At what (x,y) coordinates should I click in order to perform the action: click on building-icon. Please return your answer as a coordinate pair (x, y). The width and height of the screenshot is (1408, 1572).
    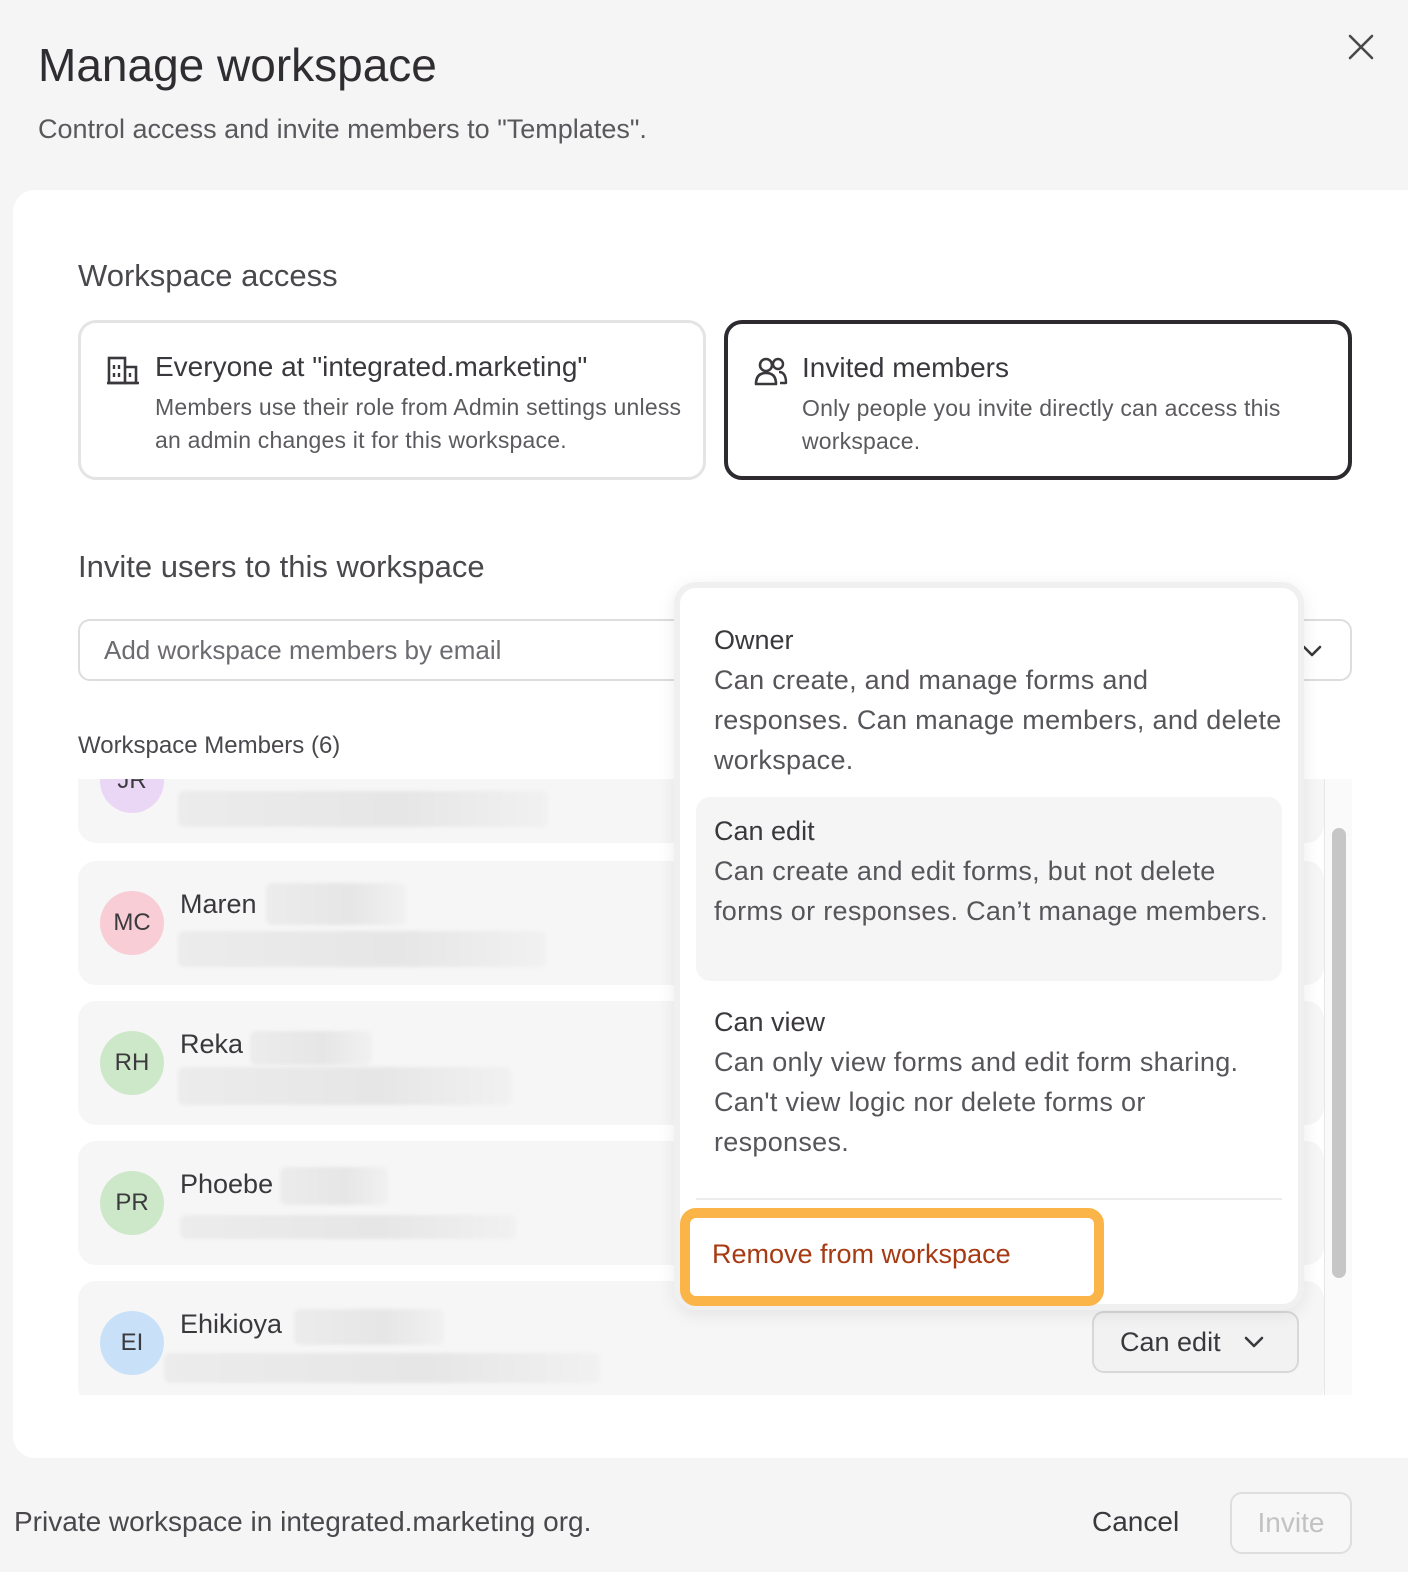
    Looking at the image, I should click on (124, 414).